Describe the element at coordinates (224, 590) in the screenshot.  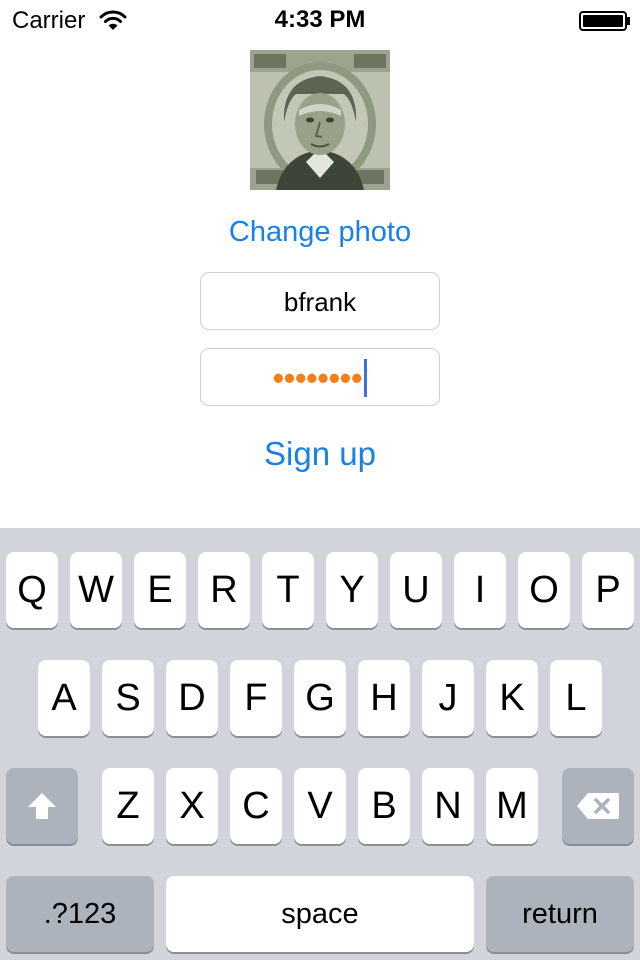
I see `key-r: R` at that location.